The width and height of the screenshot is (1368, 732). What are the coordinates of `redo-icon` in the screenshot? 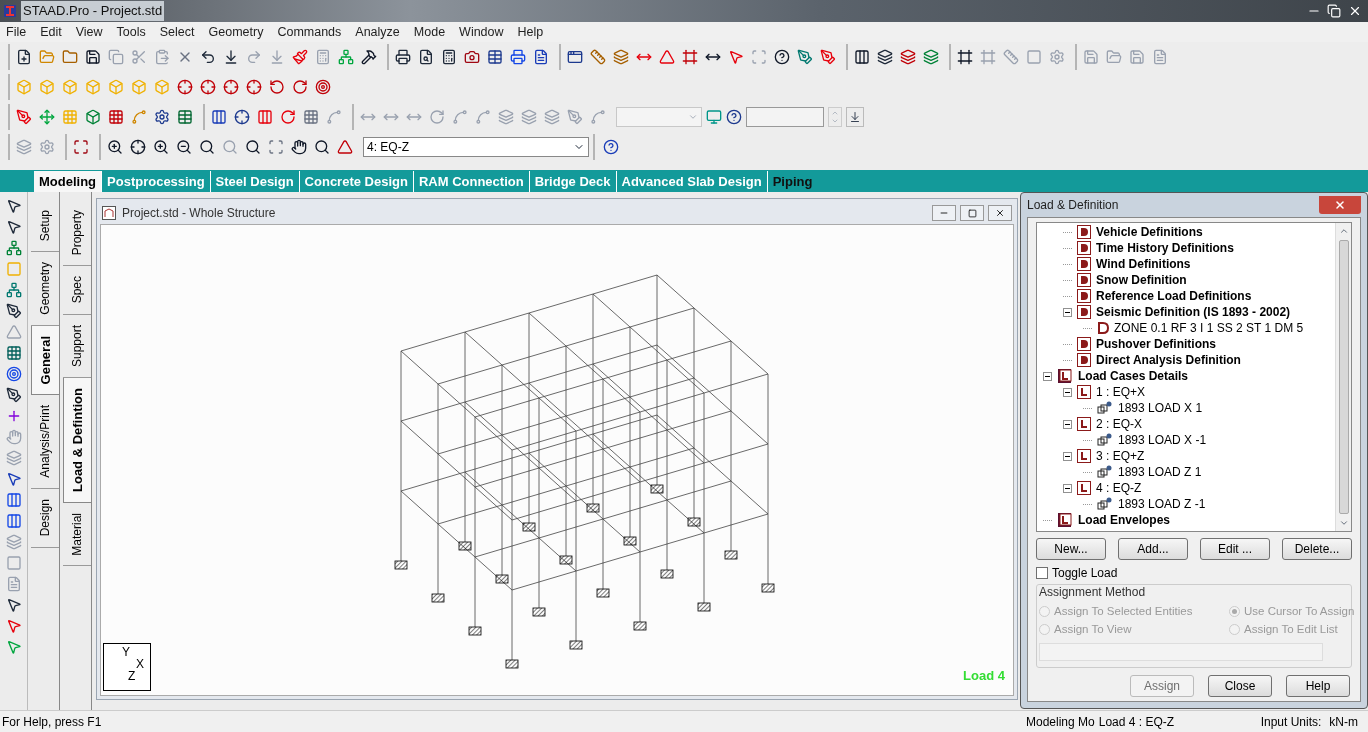 It's located at (254, 57).